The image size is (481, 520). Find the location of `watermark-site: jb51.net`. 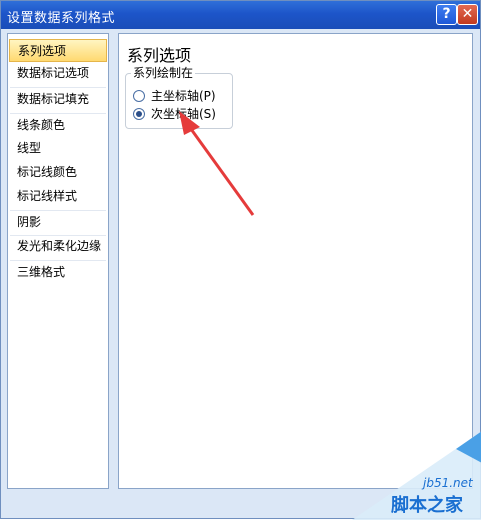

watermark-site: jb51.net is located at coordinates (448, 483).